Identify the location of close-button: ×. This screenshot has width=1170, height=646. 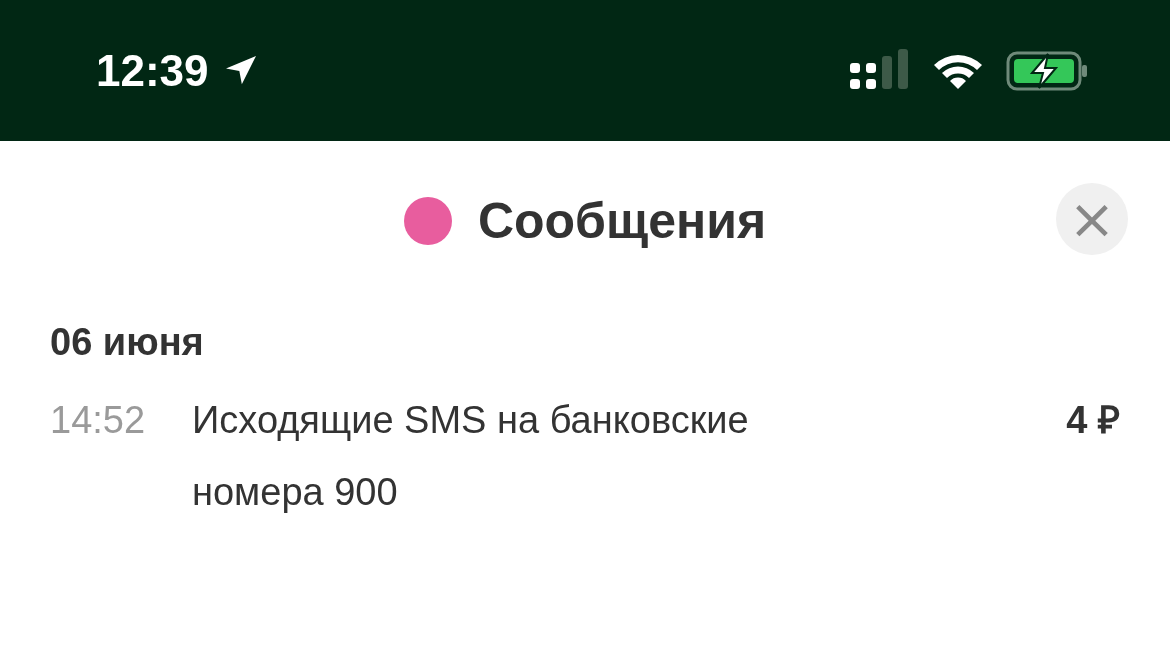
(1092, 219).